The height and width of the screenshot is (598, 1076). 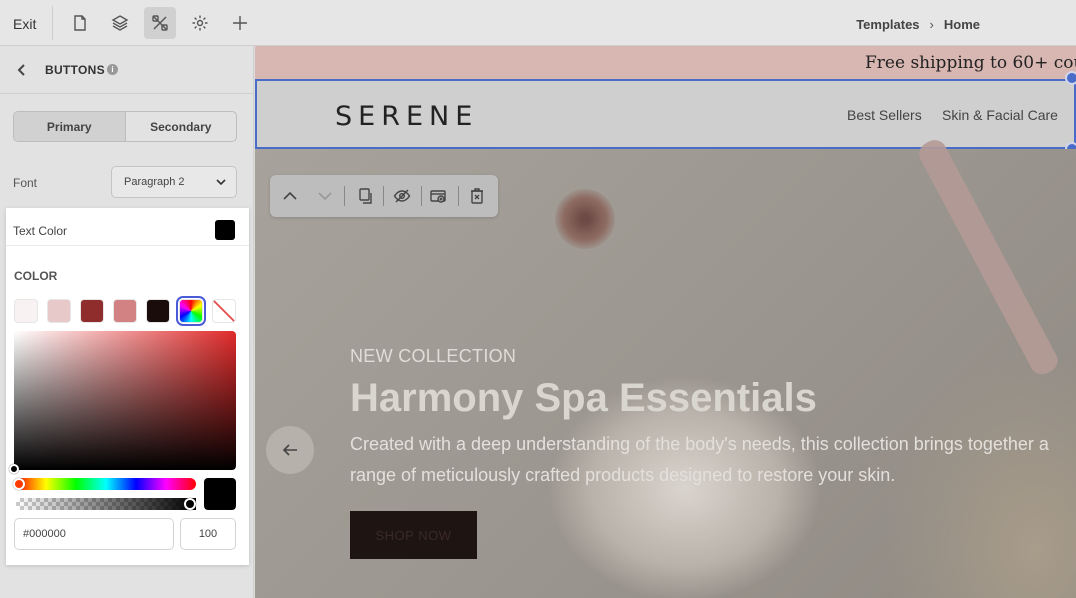 What do you see at coordinates (208, 534) in the screenshot?
I see `opacity-input: 100` at bounding box center [208, 534].